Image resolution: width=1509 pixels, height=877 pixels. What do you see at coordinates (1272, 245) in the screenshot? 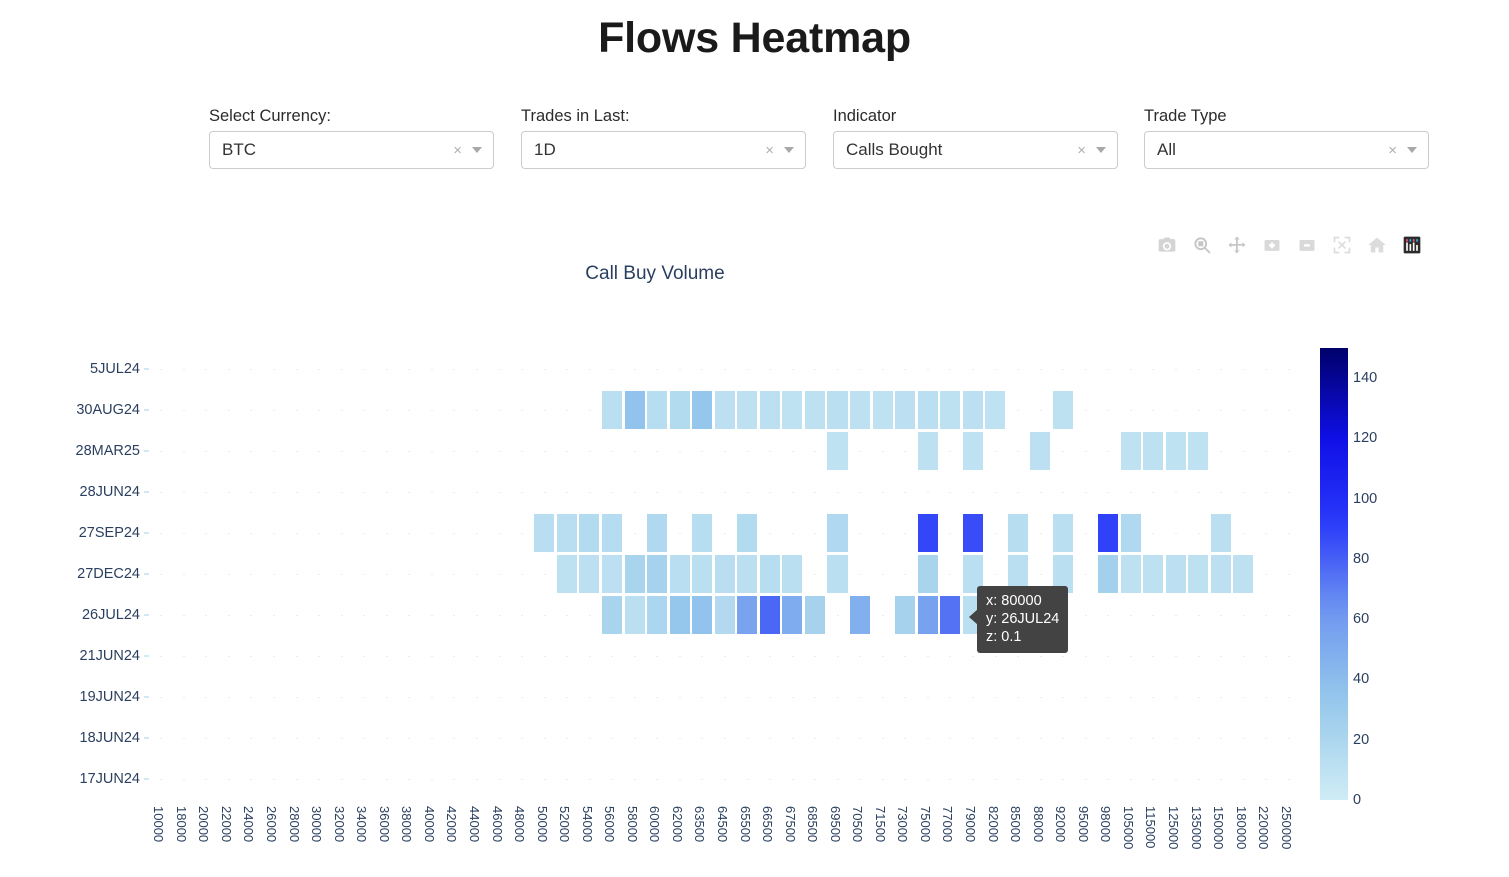
I see `zoom-in-icon` at bounding box center [1272, 245].